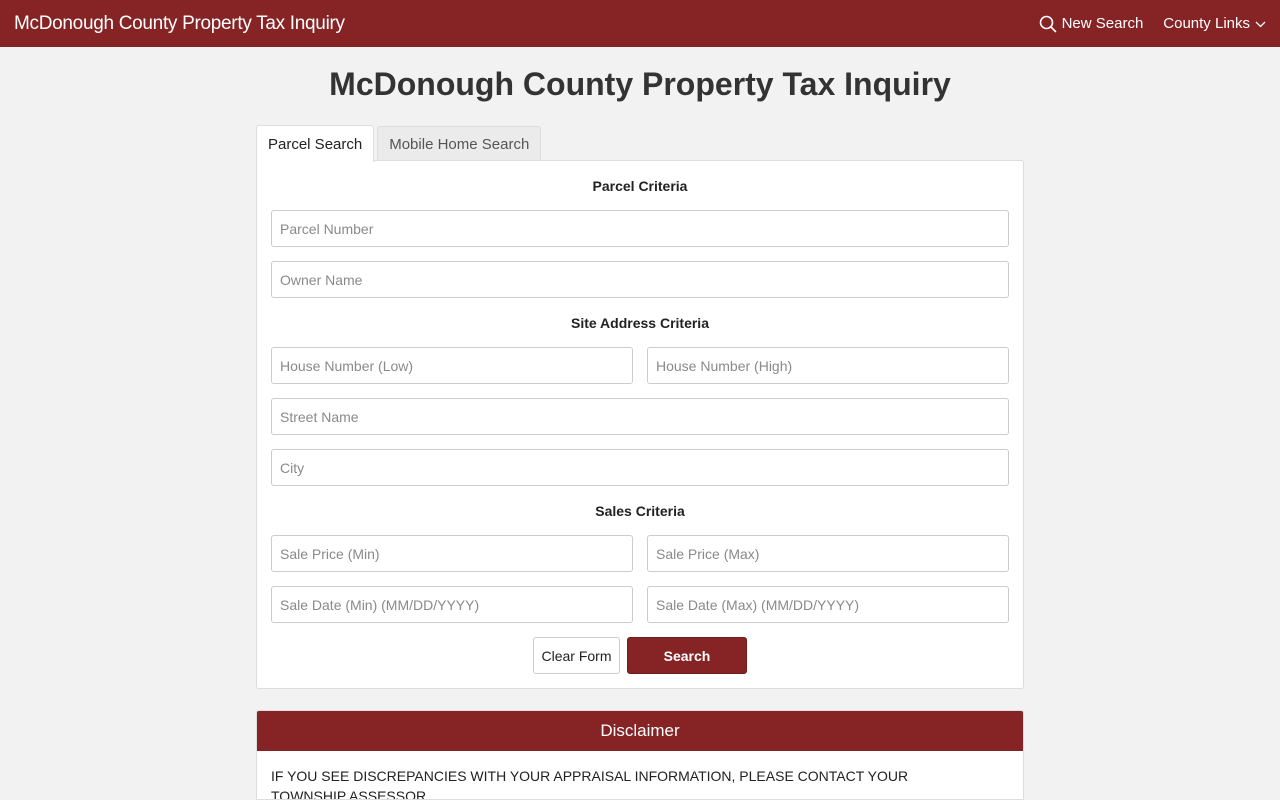 The height and width of the screenshot is (800, 1280). Describe the element at coordinates (1260, 24) in the screenshot. I see `chevron-down-icon` at that location.